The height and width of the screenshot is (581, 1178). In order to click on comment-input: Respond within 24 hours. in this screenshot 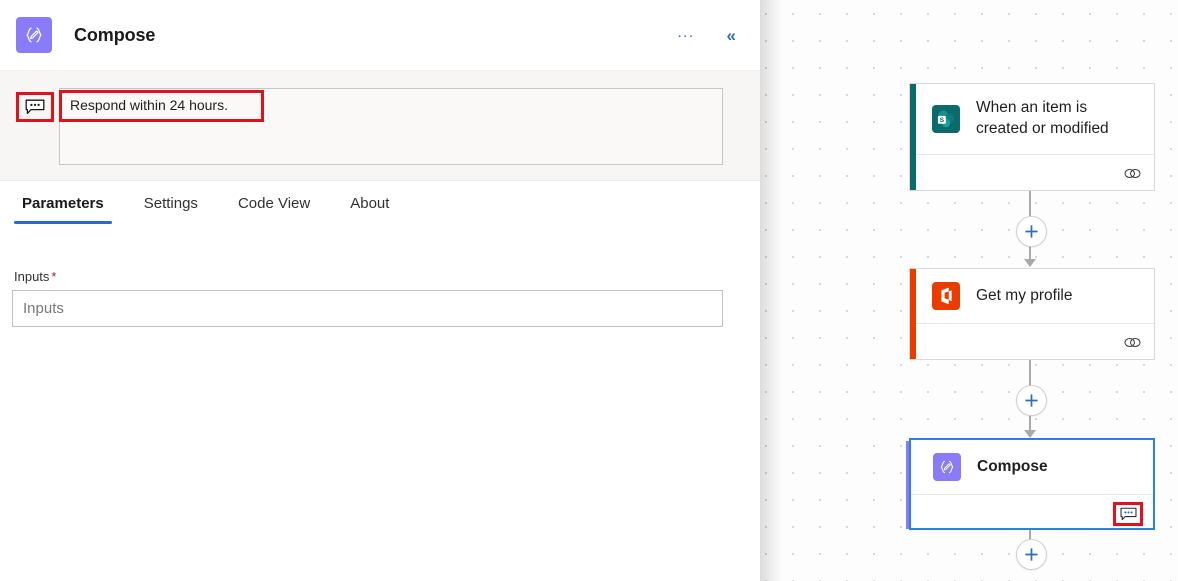, I will do `click(391, 126)`.